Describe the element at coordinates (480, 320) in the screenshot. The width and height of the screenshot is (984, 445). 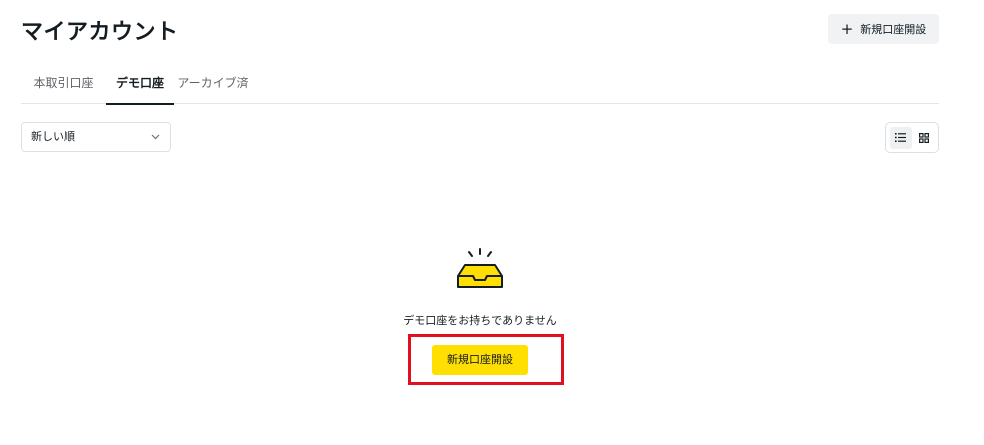
I see `empty-state-message: デモ口座をお持ちでありません` at that location.